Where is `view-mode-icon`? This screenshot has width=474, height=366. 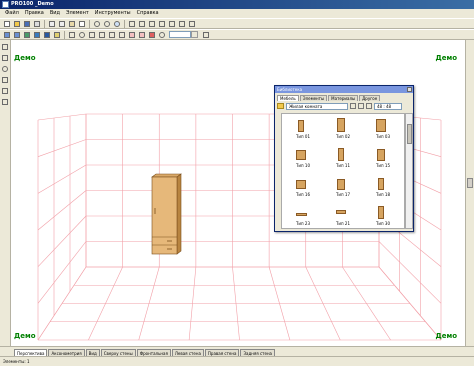 view-mode-icon is located at coordinates (361, 106).